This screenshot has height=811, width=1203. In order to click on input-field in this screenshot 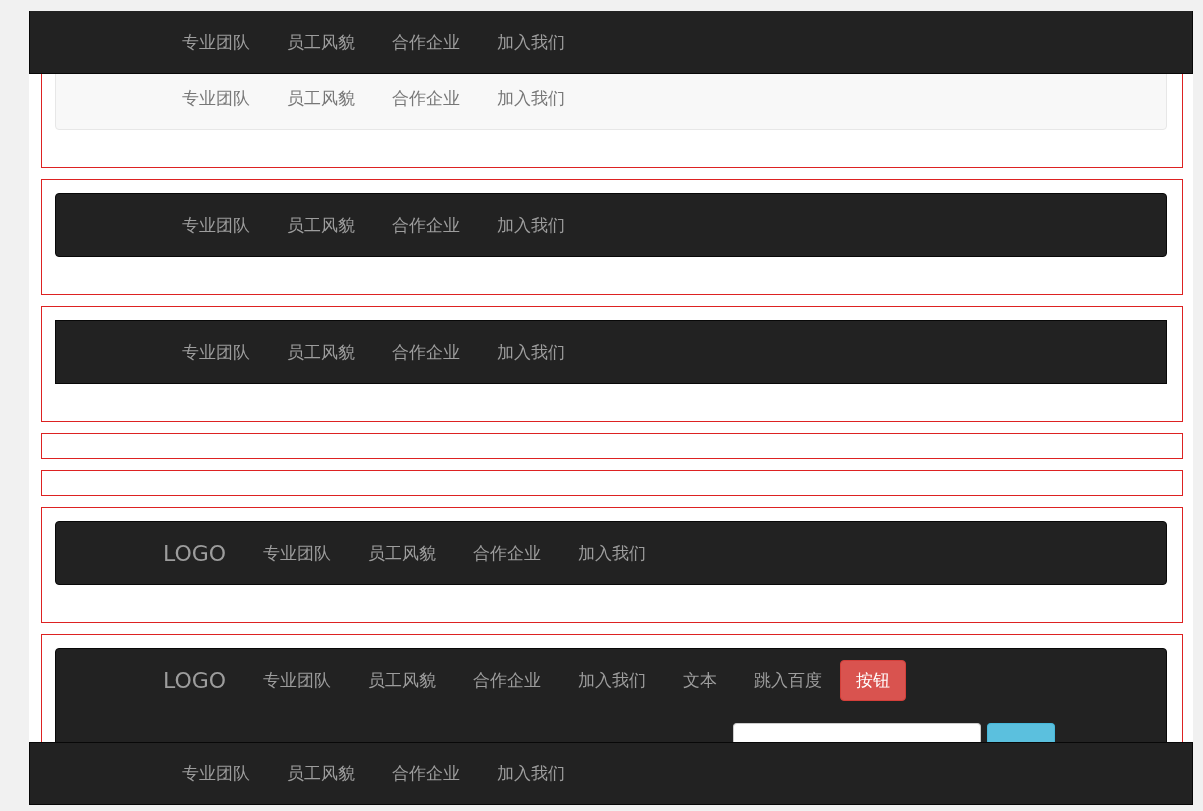, I will do `click(857, 733)`.